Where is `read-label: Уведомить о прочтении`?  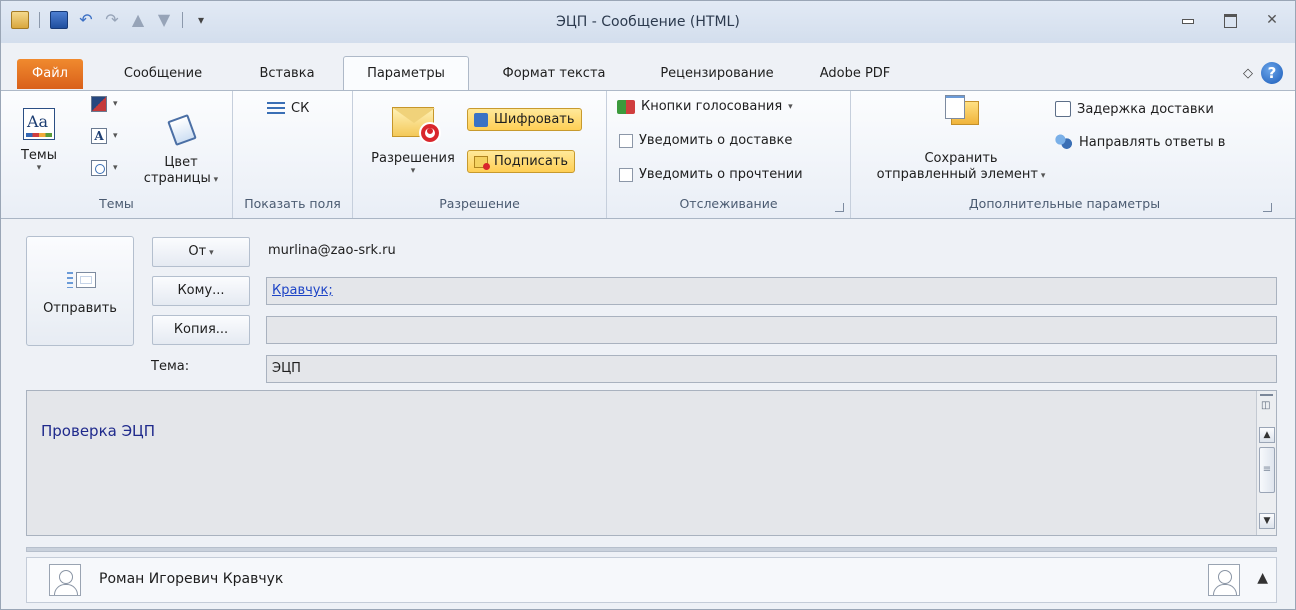 read-label: Уведомить о прочтении is located at coordinates (721, 174).